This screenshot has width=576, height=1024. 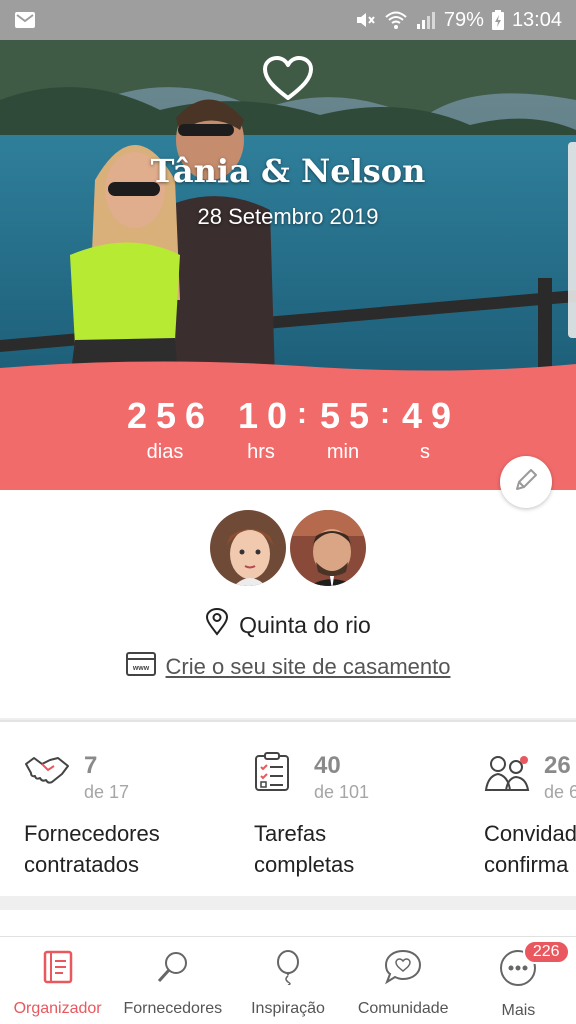 I want to click on pencil-icon, so click(x=526, y=482).